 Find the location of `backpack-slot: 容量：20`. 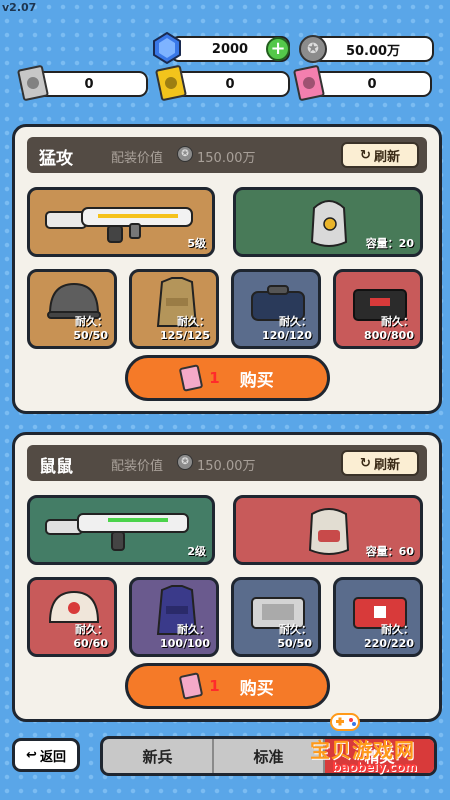

backpack-slot: 容量：20 is located at coordinates (328, 222).